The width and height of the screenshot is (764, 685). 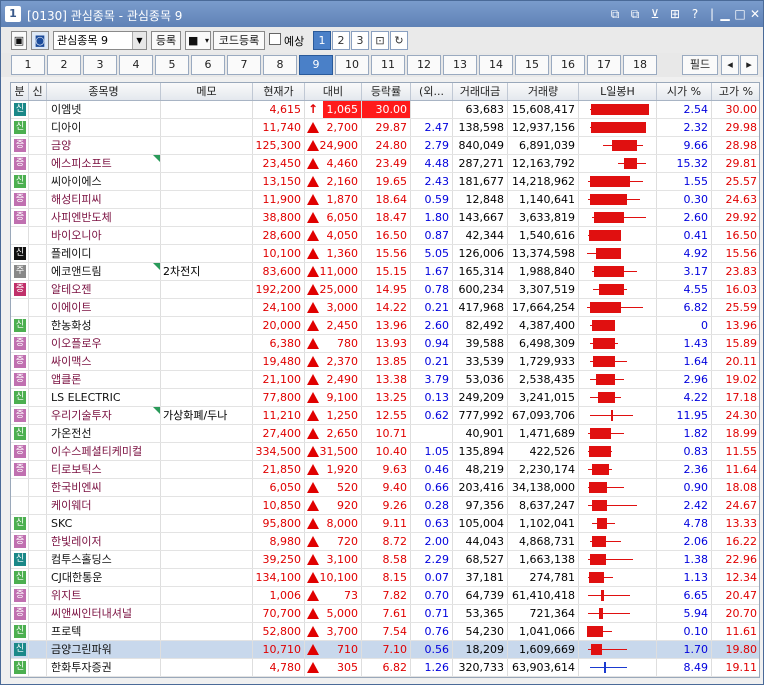 I want to click on field-button: 필드, so click(x=700, y=65).